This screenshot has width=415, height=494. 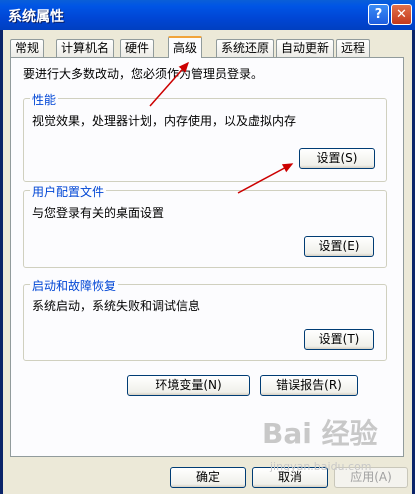 What do you see at coordinates (137, 48) in the screenshot?
I see `tab-hardware: 硬件` at bounding box center [137, 48].